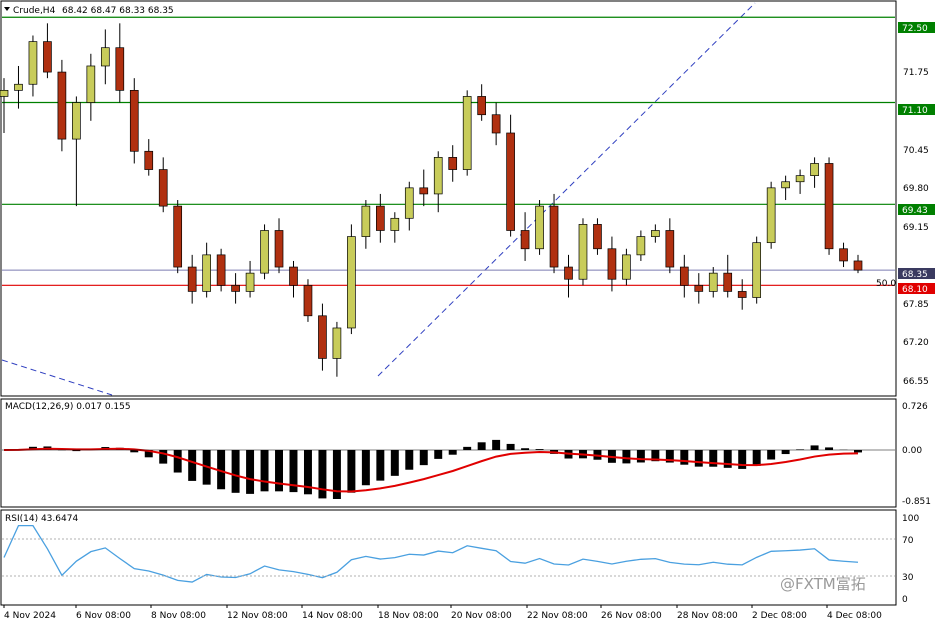  What do you see at coordinates (886, 284) in the screenshot?
I see `fib-label: 50.0` at bounding box center [886, 284].